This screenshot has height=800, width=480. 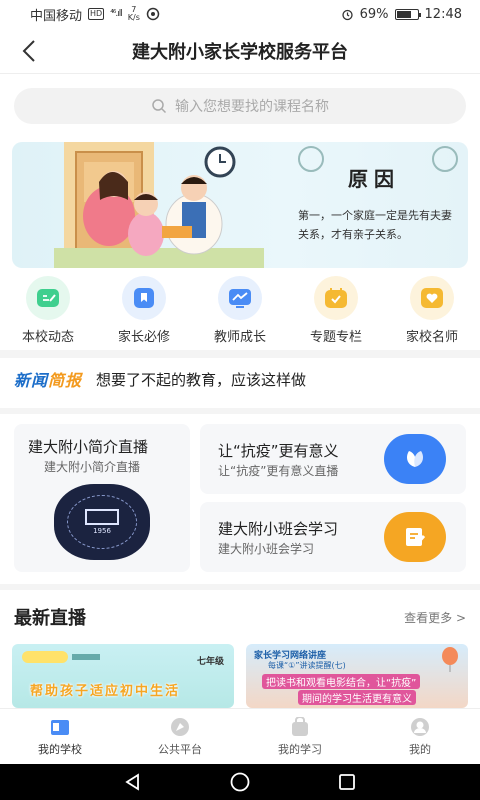 I want to click on category-teacher-growth: 教师成长, so click(x=240, y=311).